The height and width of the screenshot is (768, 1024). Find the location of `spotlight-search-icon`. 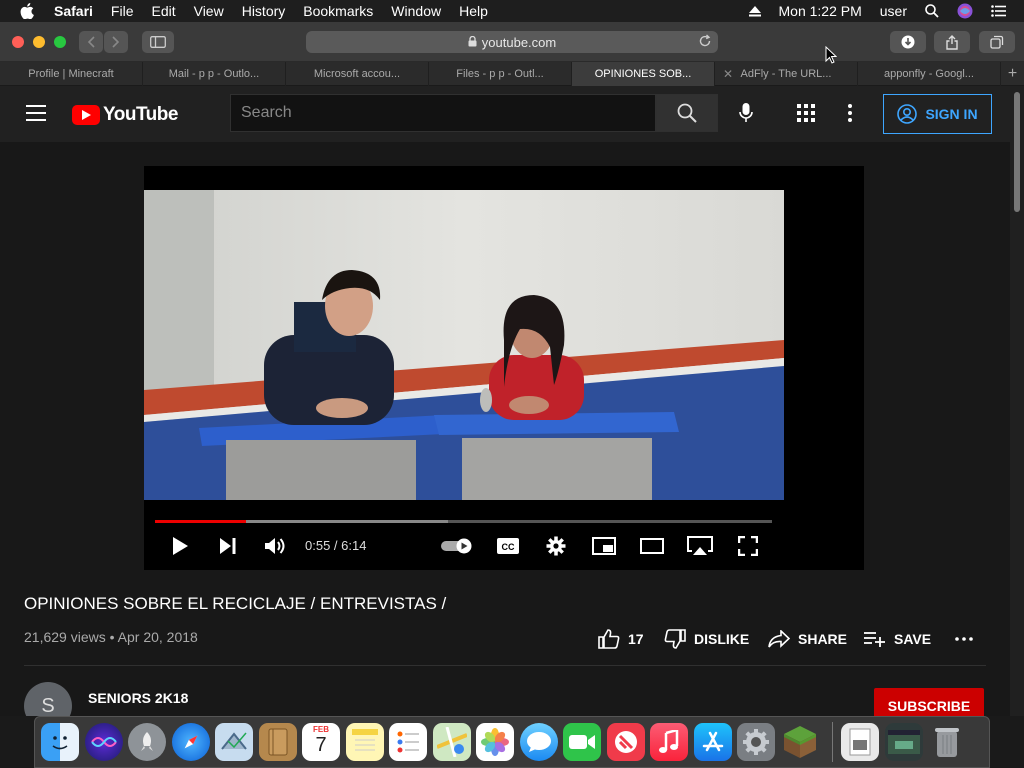

spotlight-search-icon is located at coordinates (932, 11).